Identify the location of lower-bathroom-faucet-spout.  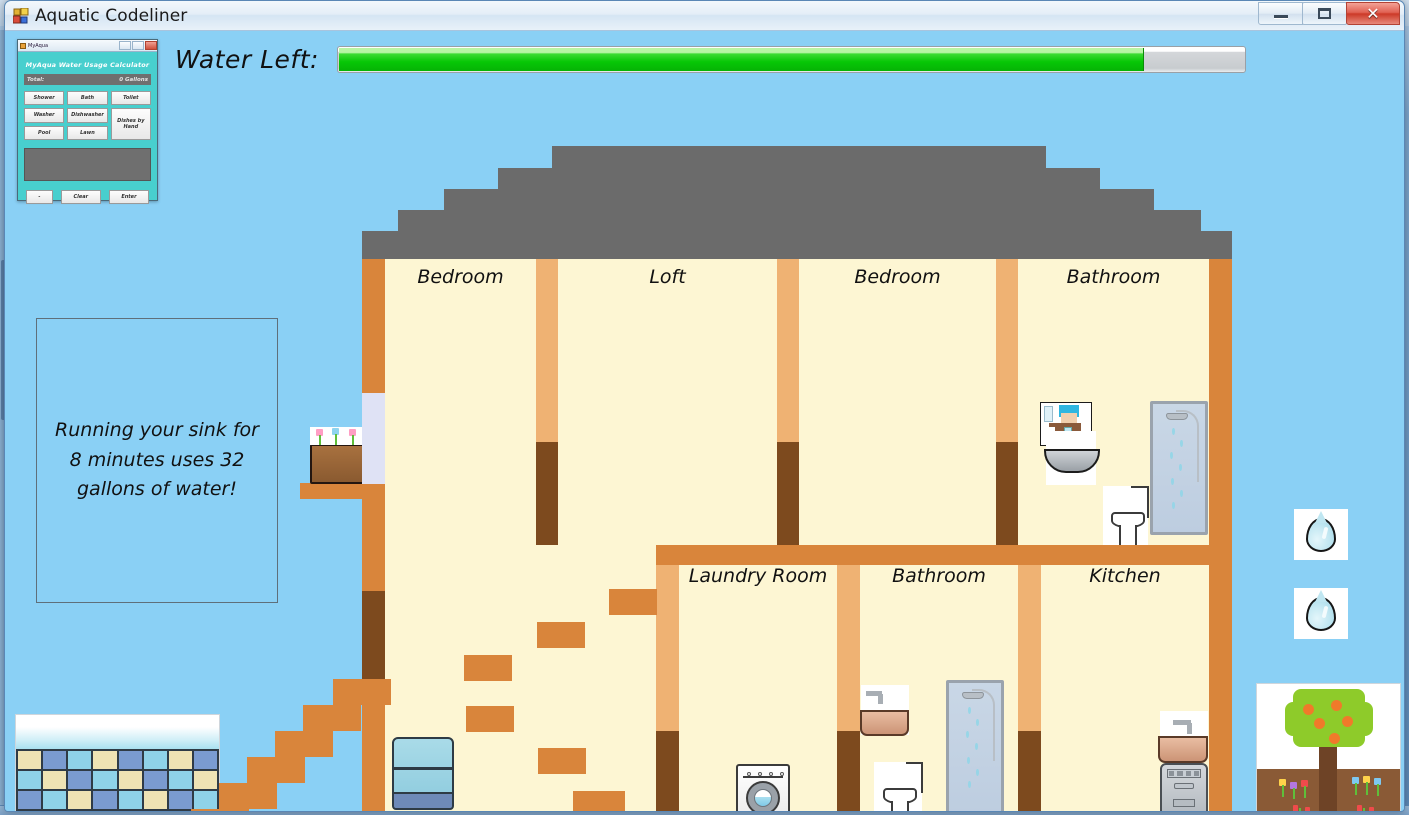
(880, 699).